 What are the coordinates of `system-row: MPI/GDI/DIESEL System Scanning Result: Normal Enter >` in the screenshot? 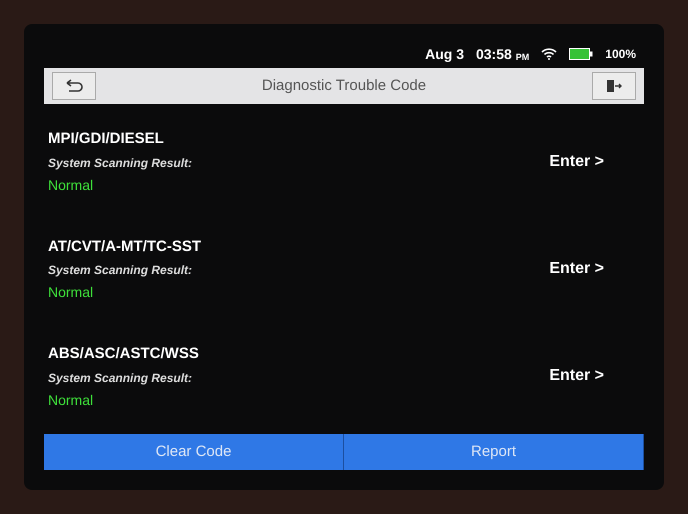 It's located at (344, 161).